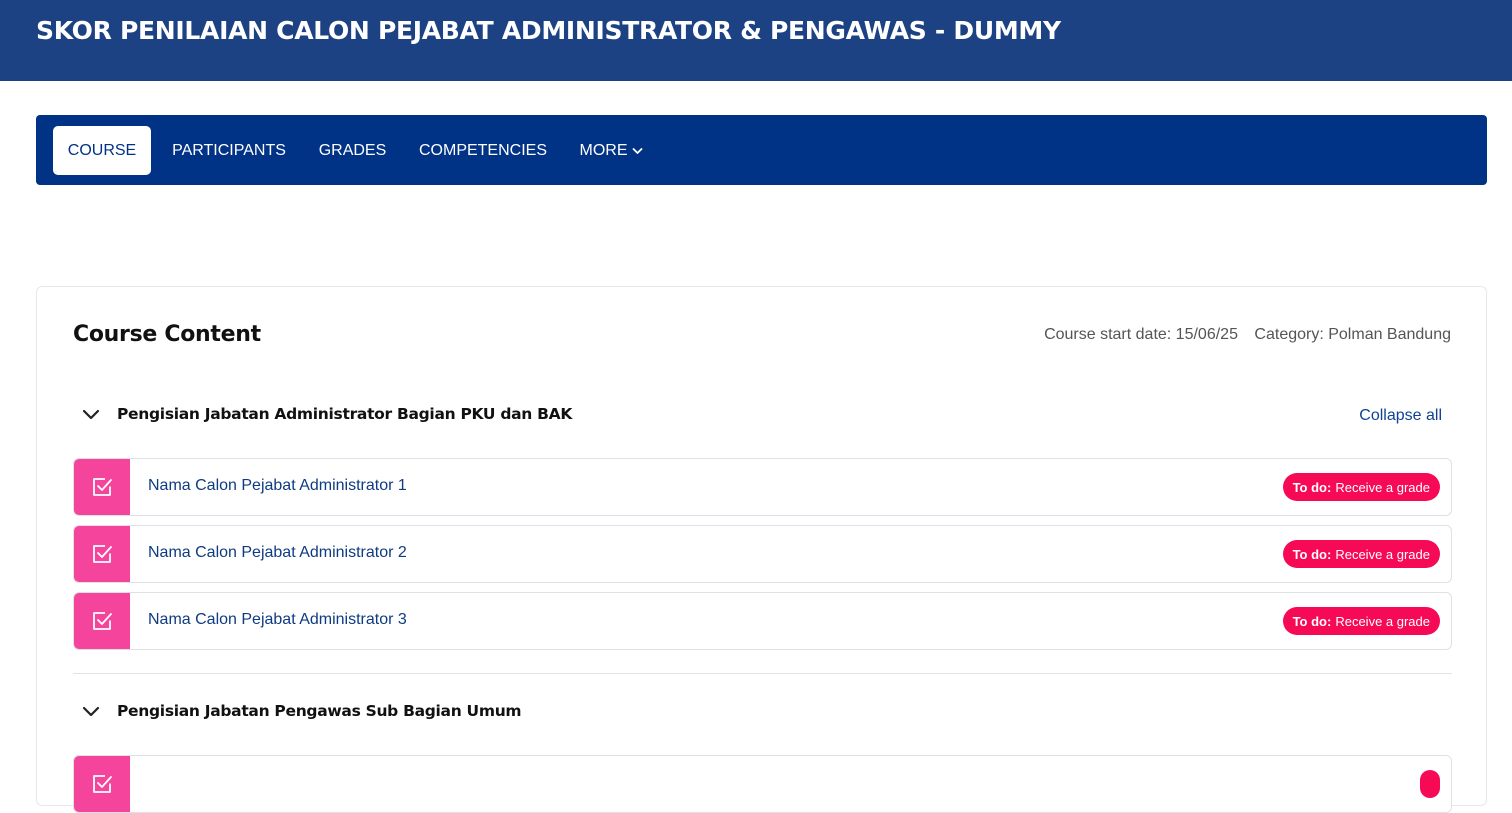 This screenshot has width=1512, height=813. I want to click on activity-link: Nama Calon Pejabat Administrator 1, so click(277, 486).